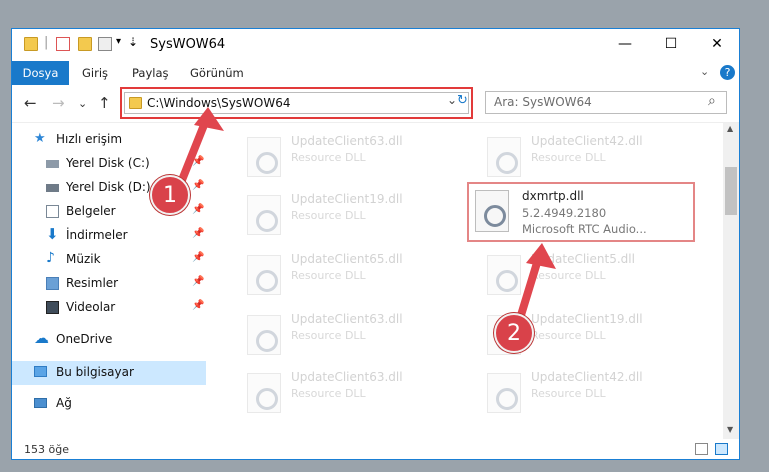 The width and height of the screenshot is (769, 472). I want to click on arrow-2-head, so click(541, 256).